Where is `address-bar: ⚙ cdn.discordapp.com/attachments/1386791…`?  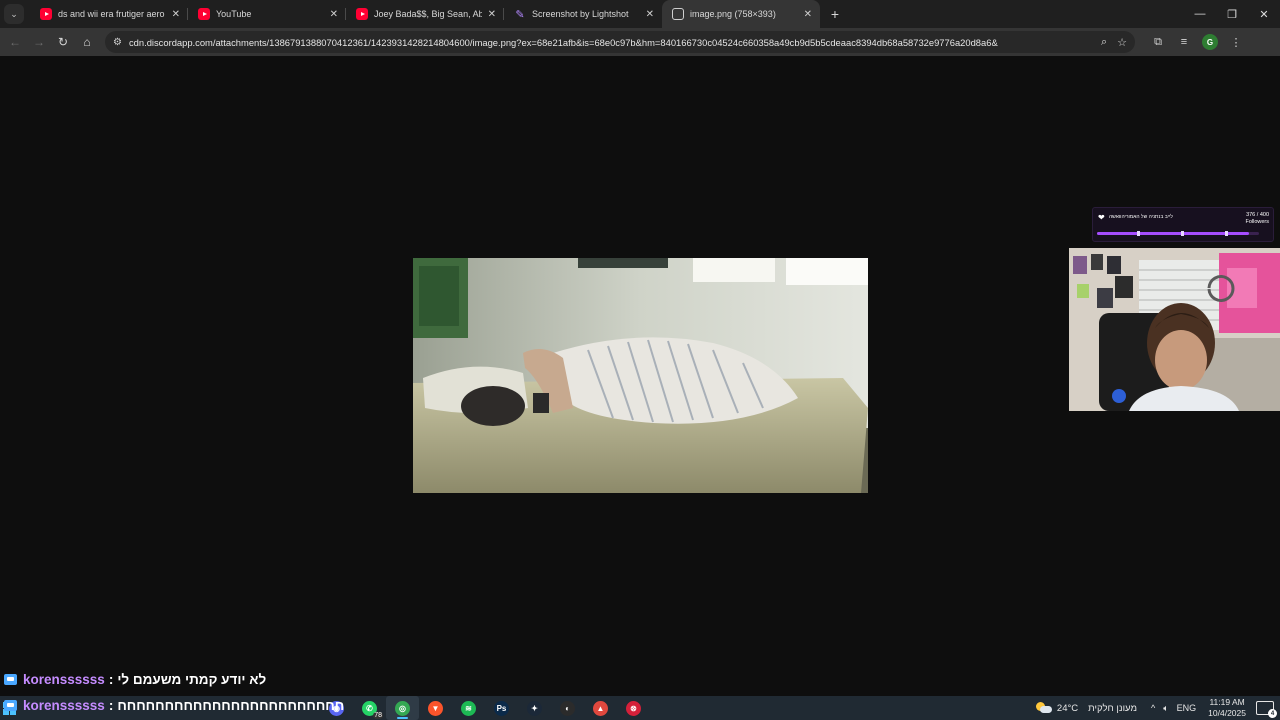
address-bar: ⚙ cdn.discordapp.com/attachments/1386791… is located at coordinates (620, 42).